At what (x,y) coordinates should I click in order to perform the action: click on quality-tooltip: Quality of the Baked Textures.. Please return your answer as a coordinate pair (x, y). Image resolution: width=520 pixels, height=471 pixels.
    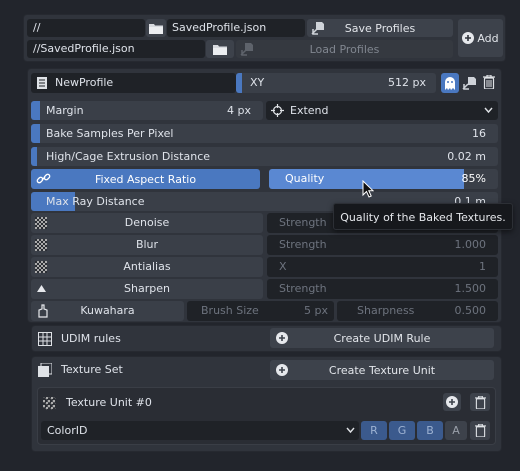
    Looking at the image, I should click on (423, 216).